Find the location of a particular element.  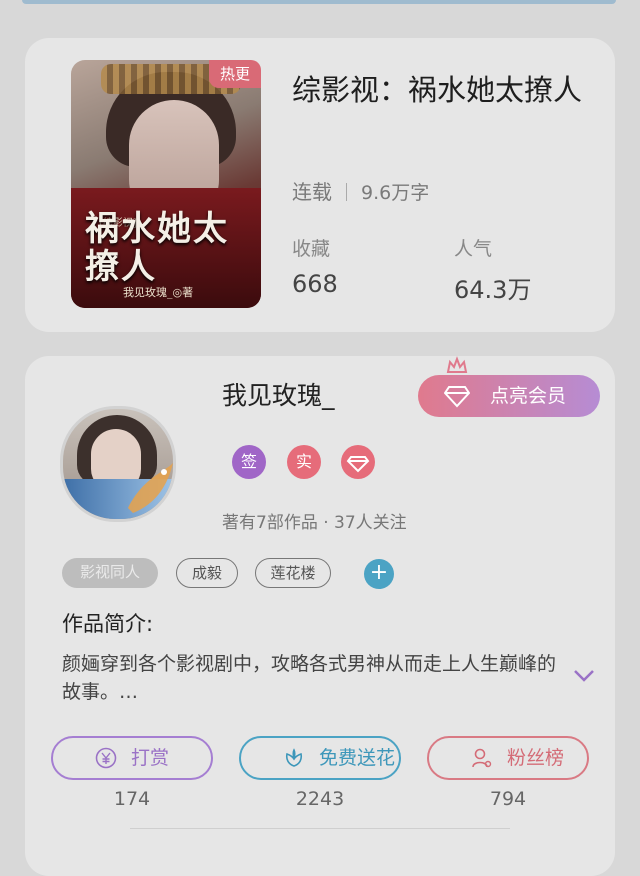

popularity-label: 人气 is located at coordinates (473, 249).